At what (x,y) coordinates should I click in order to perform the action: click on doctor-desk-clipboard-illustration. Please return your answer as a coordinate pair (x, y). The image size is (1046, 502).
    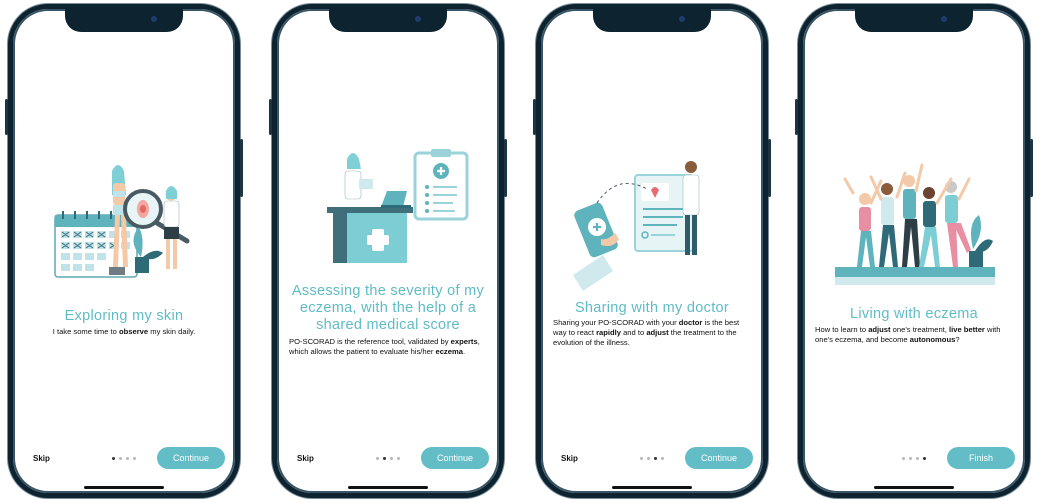
    Looking at the image, I should click on (398, 206).